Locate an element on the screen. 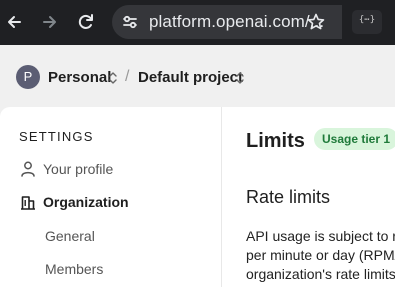 Image resolution: width=395 pixels, height=287 pixels. page-title: Limits is located at coordinates (275, 141).